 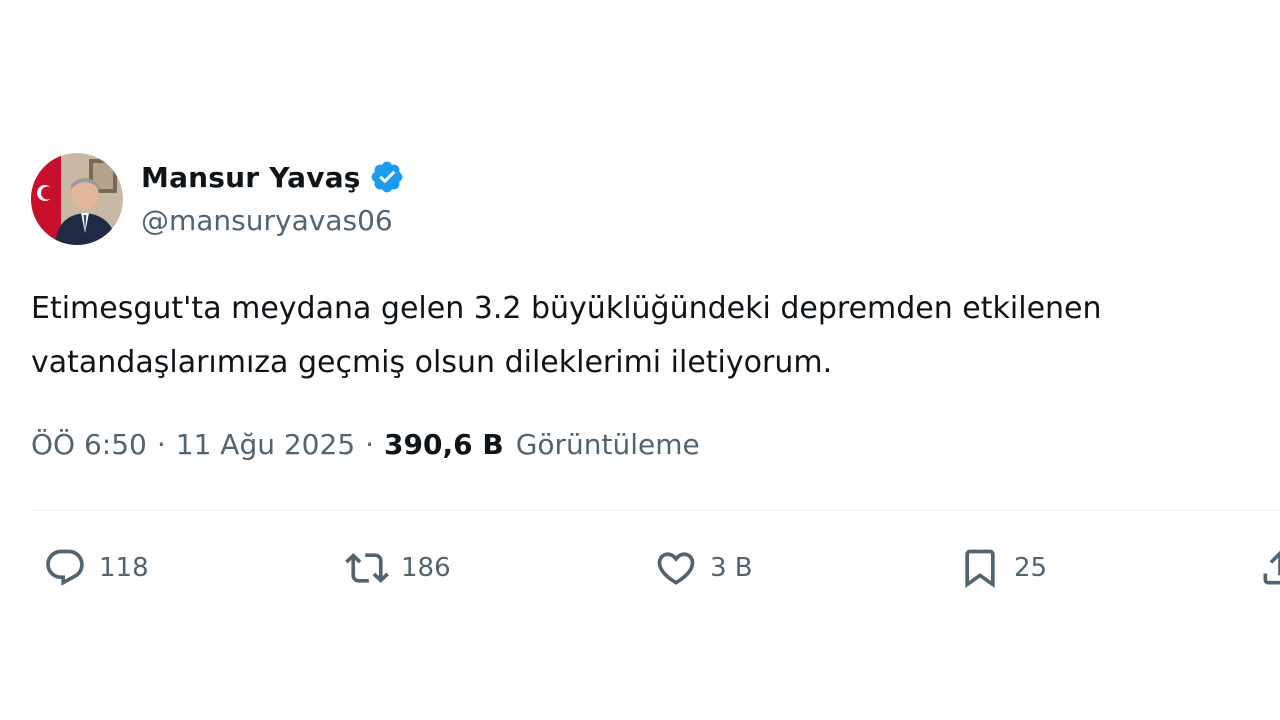 I want to click on retweet-button: 186, so click(x=398, y=568).